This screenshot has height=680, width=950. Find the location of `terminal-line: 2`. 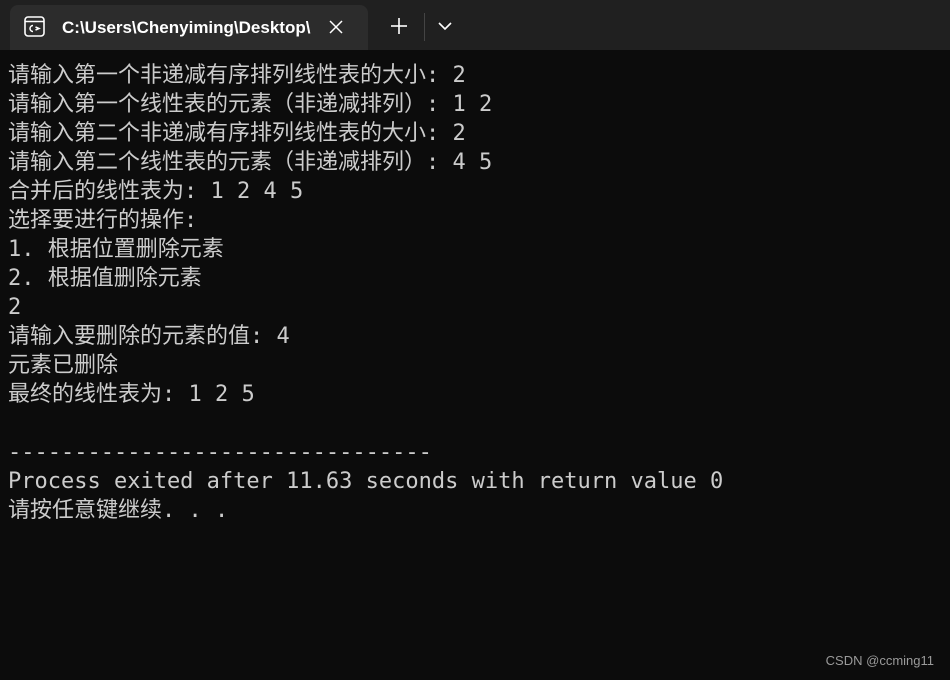

terminal-line: 2 is located at coordinates (15, 307).